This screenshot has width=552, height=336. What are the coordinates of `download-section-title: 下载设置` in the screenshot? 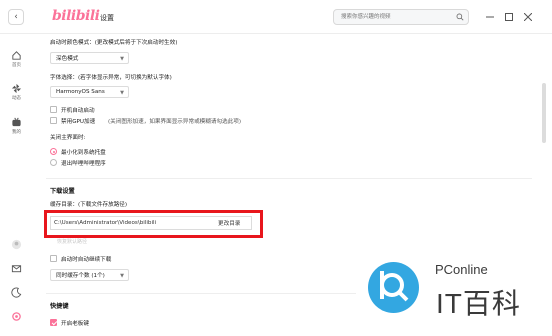 It's located at (62, 191).